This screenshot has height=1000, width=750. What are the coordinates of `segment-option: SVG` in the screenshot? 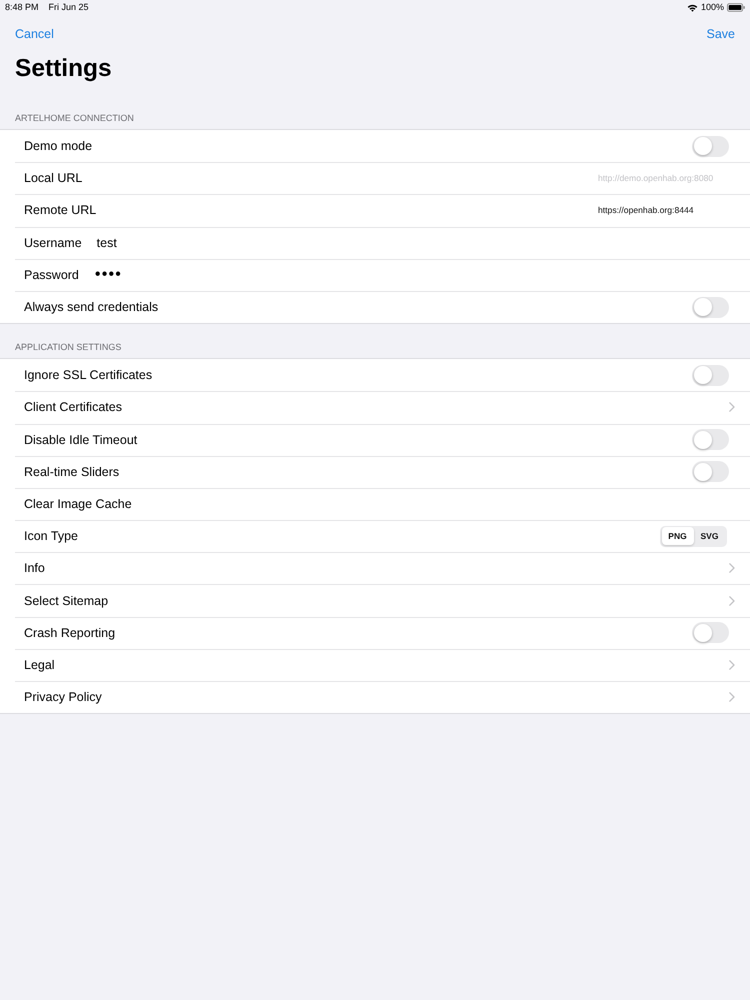 It's located at (710, 536).